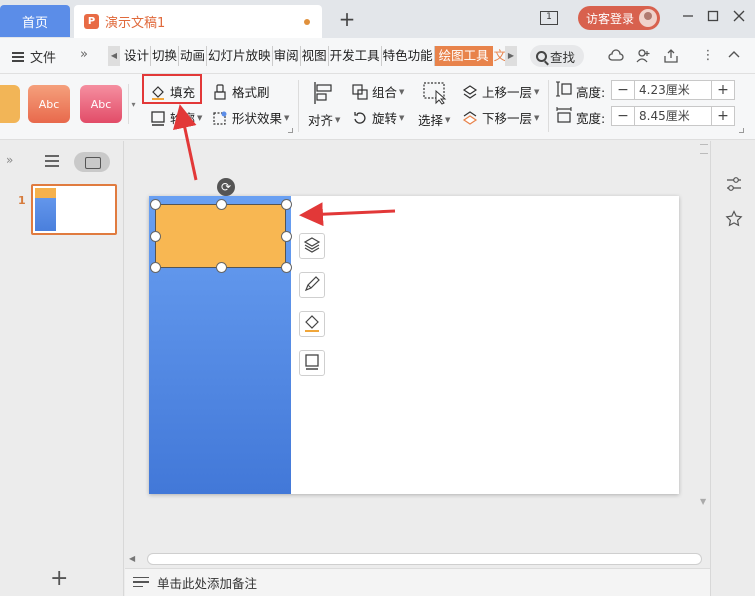 The image size is (755, 596). What do you see at coordinates (463, 56) in the screenshot?
I see `tab-drawing-tools: 绘图工具` at bounding box center [463, 56].